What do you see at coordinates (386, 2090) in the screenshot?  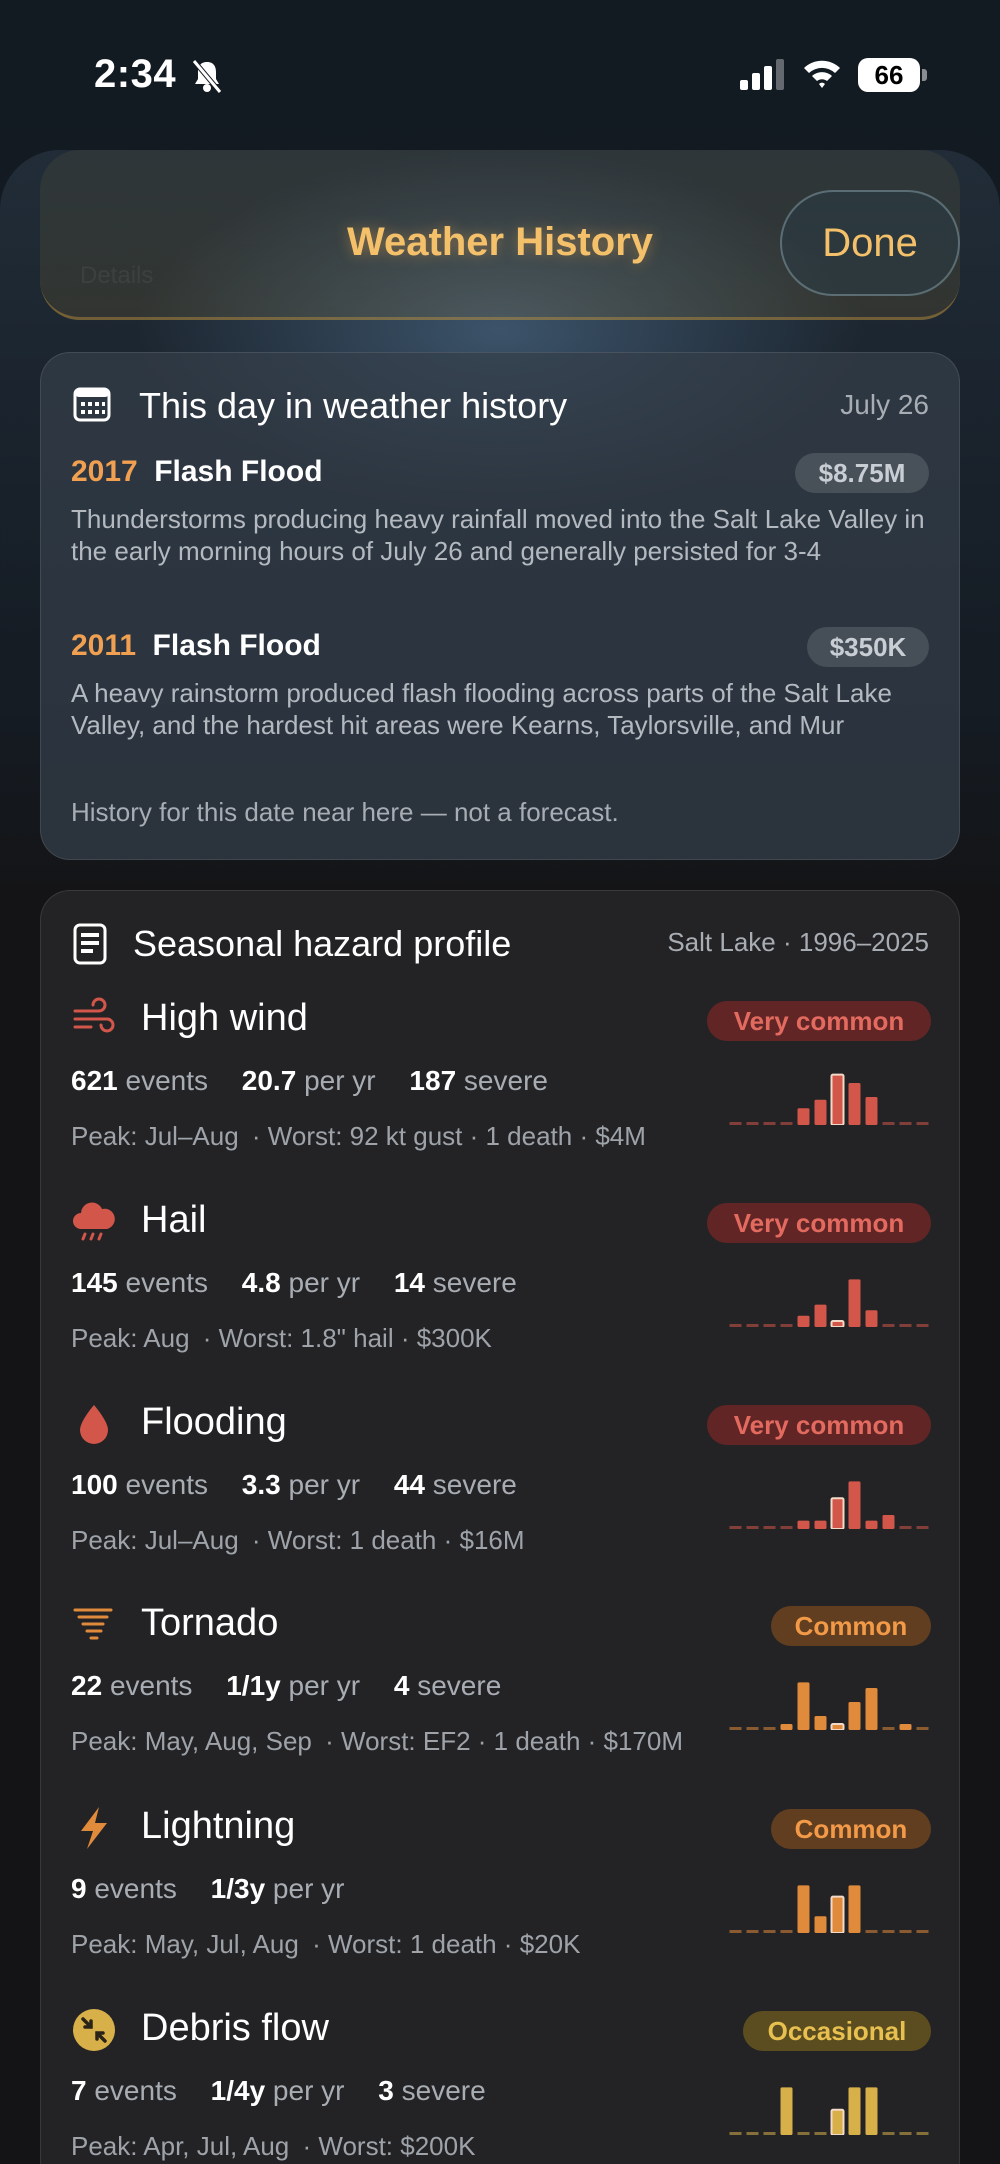 I see `hazard-severe-count: 3` at bounding box center [386, 2090].